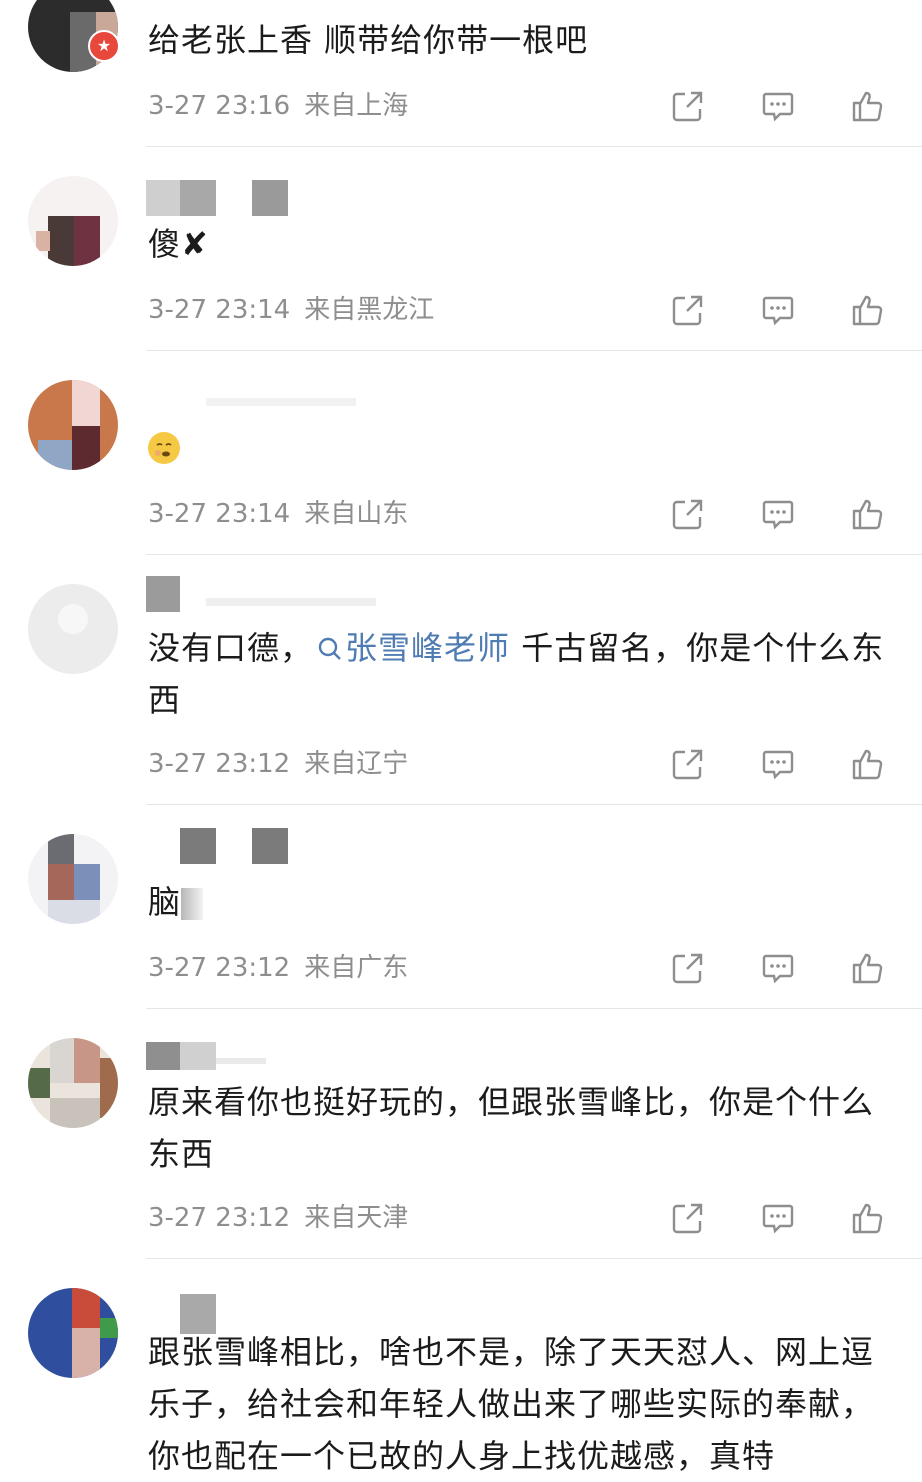  I want to click on comment-meta: 3-27 23:12 来自天津, so click(285, 1218).